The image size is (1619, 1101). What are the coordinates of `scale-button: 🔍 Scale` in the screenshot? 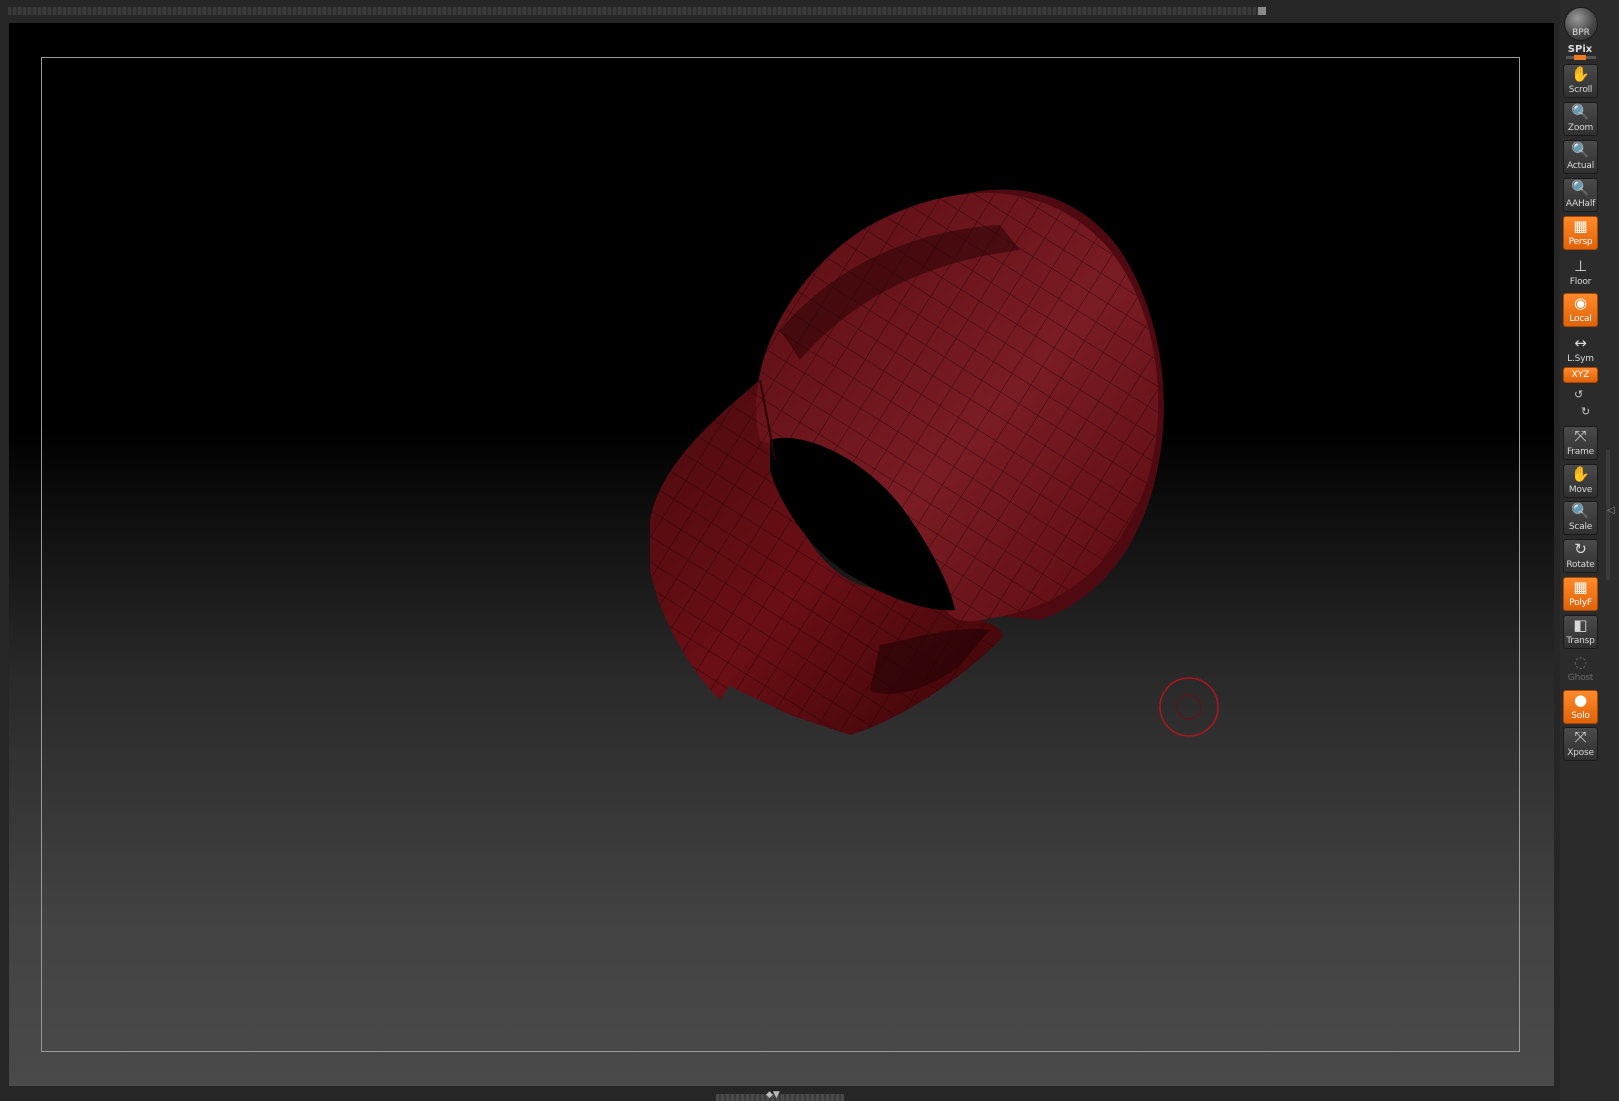 It's located at (1580, 518).